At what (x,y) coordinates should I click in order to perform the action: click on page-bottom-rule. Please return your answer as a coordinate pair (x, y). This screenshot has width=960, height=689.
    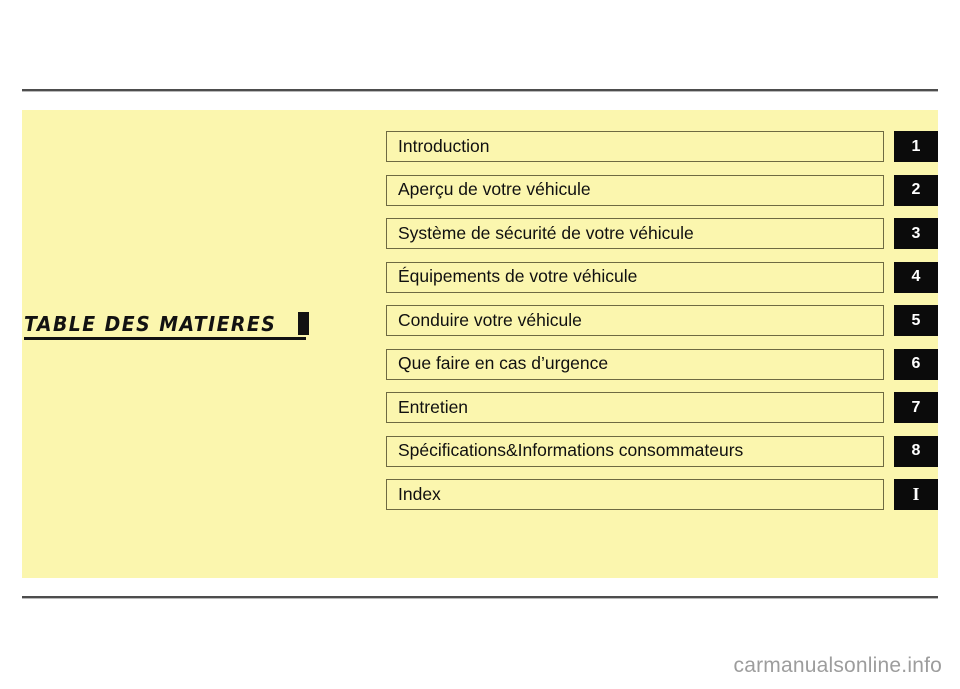
    Looking at the image, I should click on (480, 597).